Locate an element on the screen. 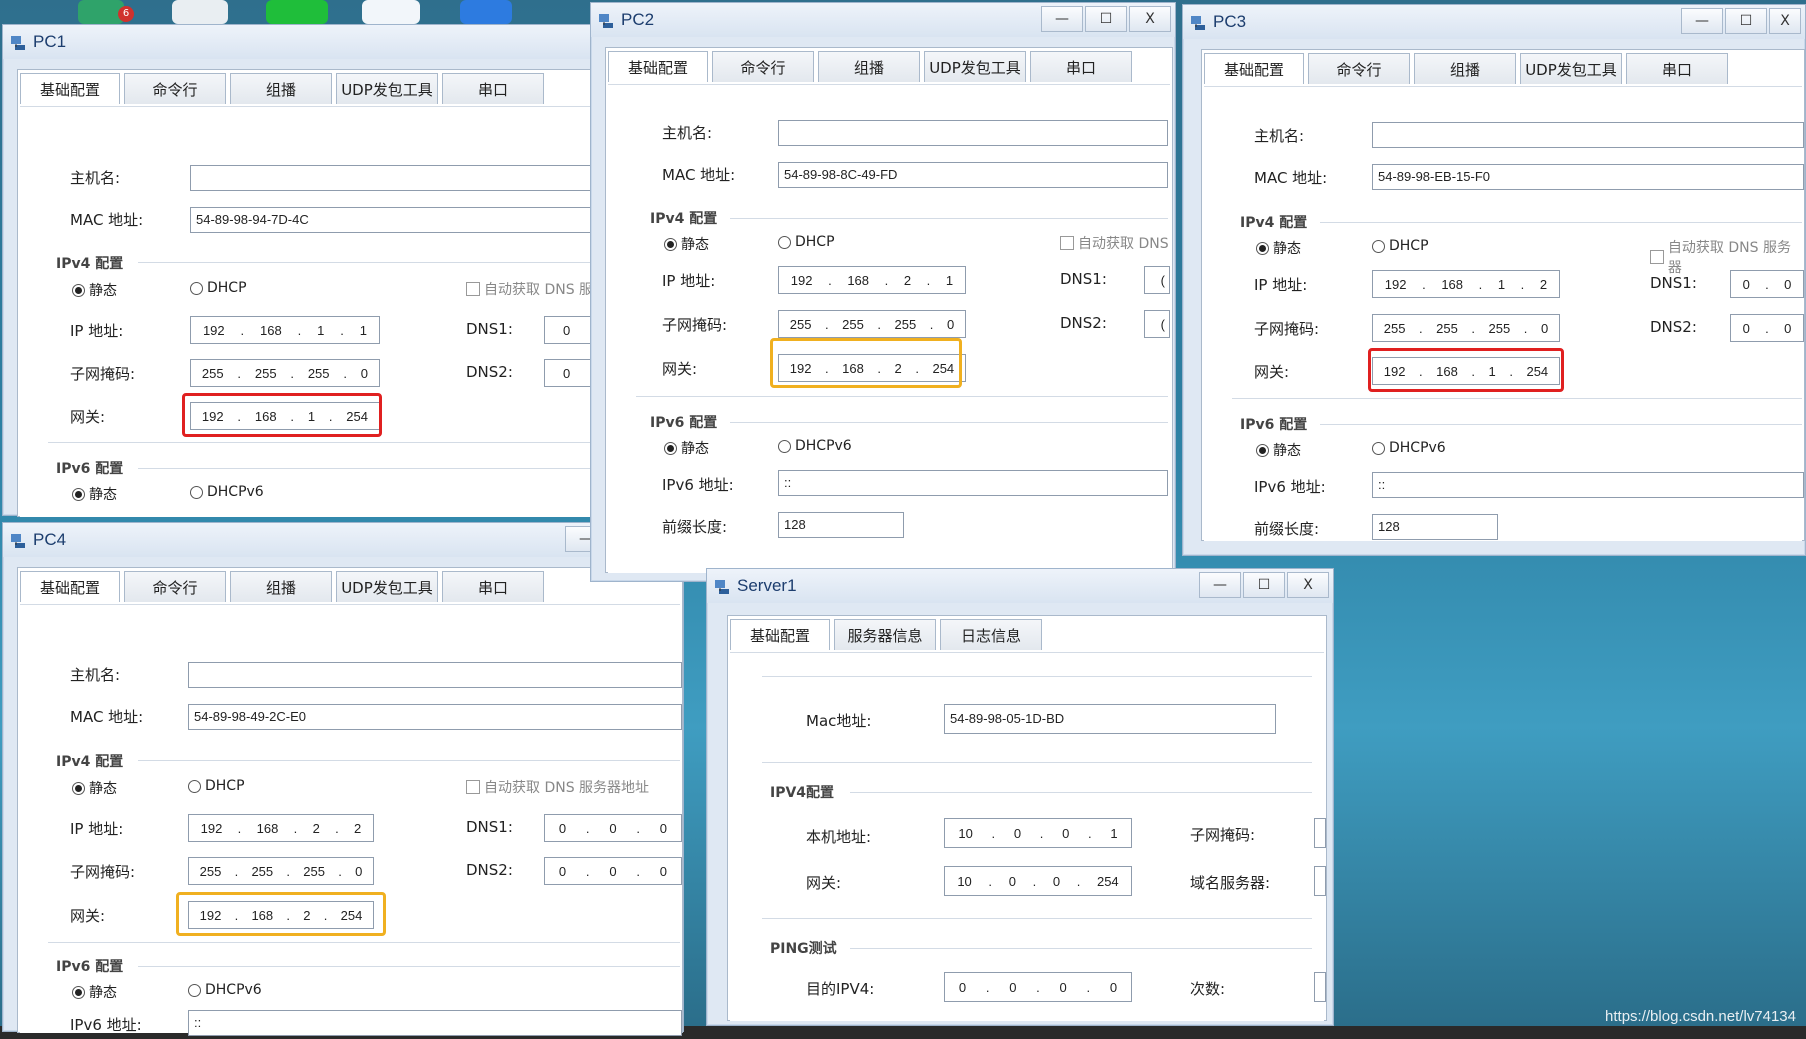  mac-field: 54-89-98-94-7D-4C is located at coordinates (395, 220).